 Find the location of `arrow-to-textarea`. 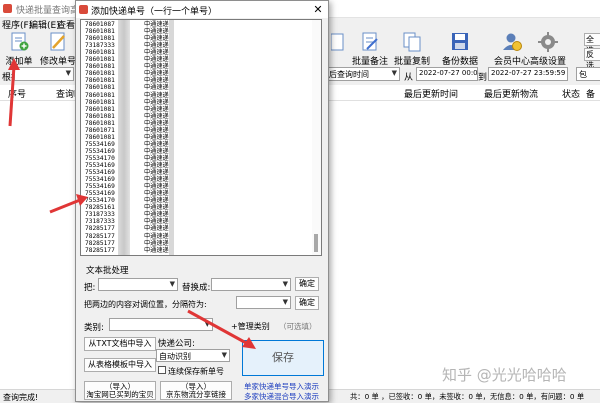

arrow-to-textarea is located at coordinates (68, 204).